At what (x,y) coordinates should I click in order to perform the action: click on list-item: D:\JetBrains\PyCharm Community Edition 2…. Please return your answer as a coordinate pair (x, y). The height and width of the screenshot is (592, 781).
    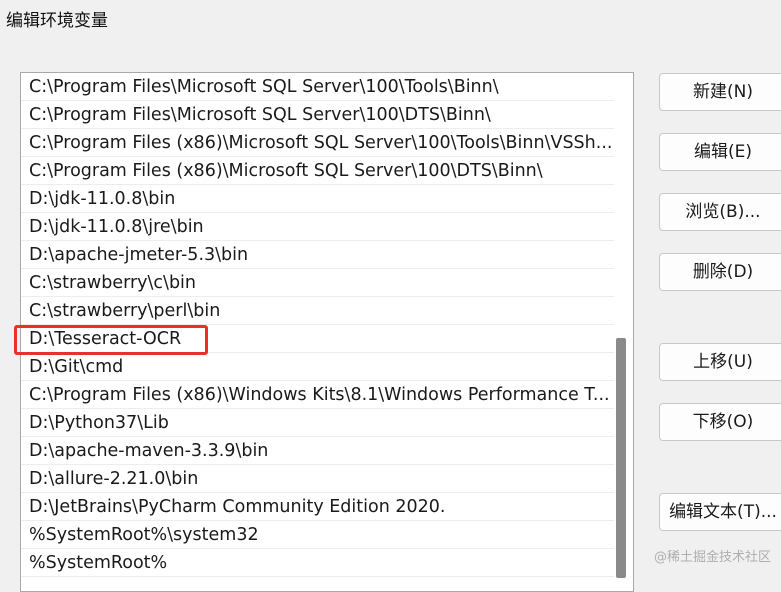
    Looking at the image, I should click on (317, 507).